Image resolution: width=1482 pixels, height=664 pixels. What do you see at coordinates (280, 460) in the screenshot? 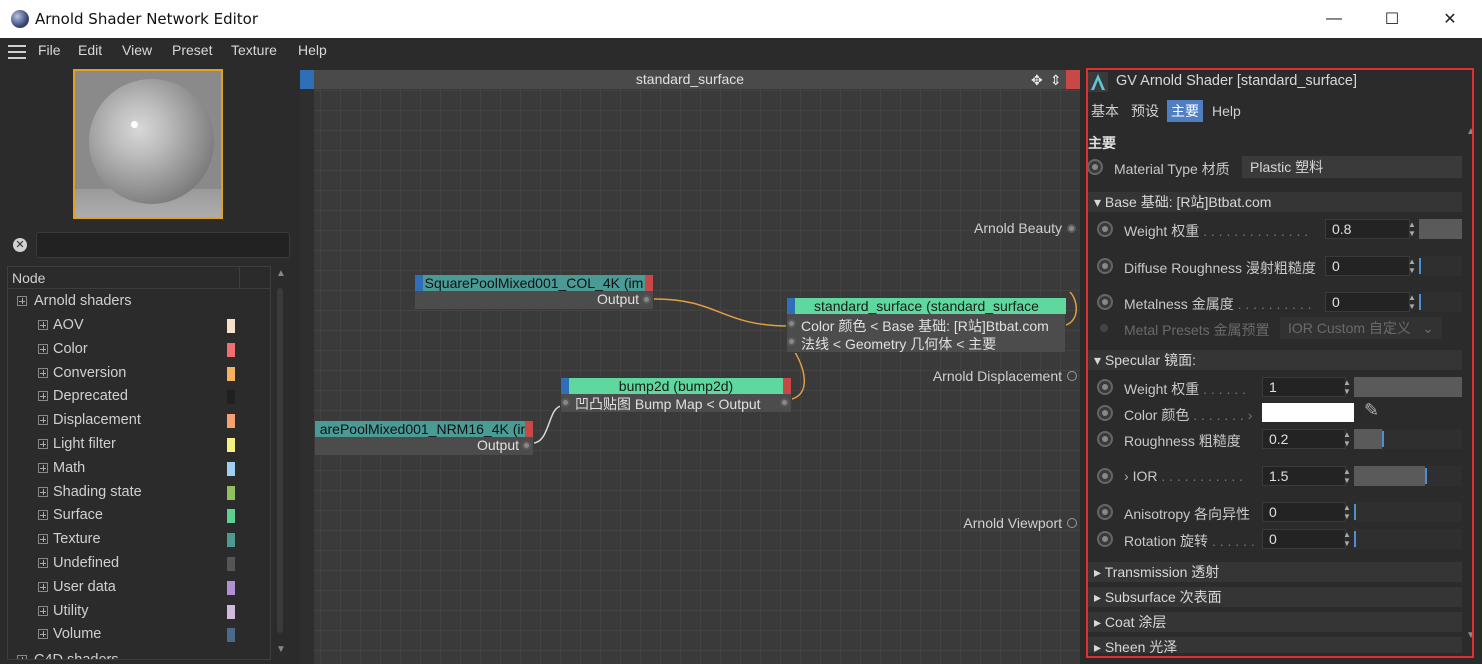
I see `tree-scroll-thumb` at bounding box center [280, 460].